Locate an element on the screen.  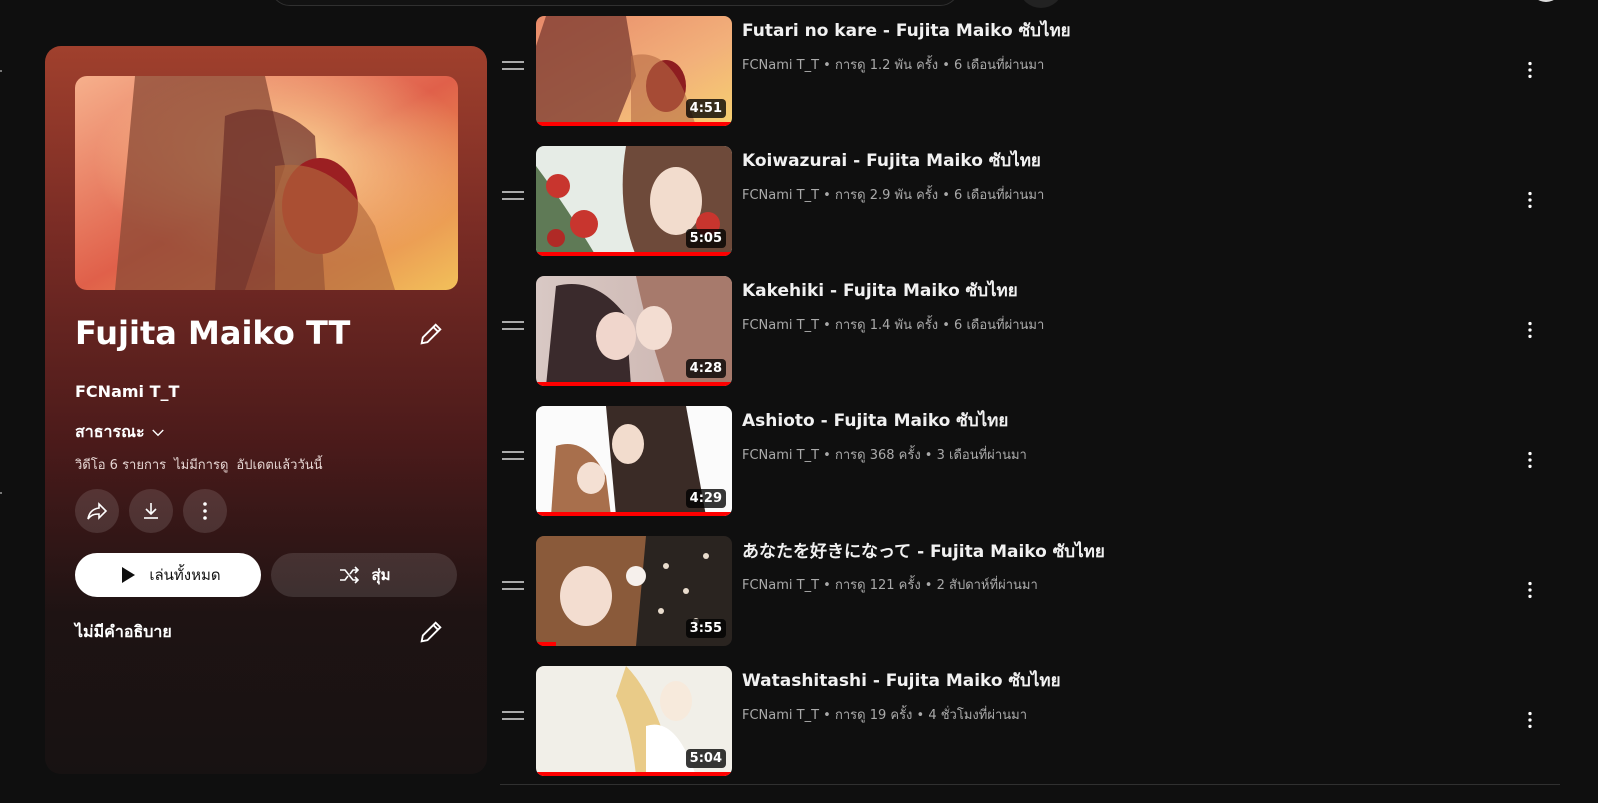
playlist-owner: FCNami T_T is located at coordinates (127, 391).